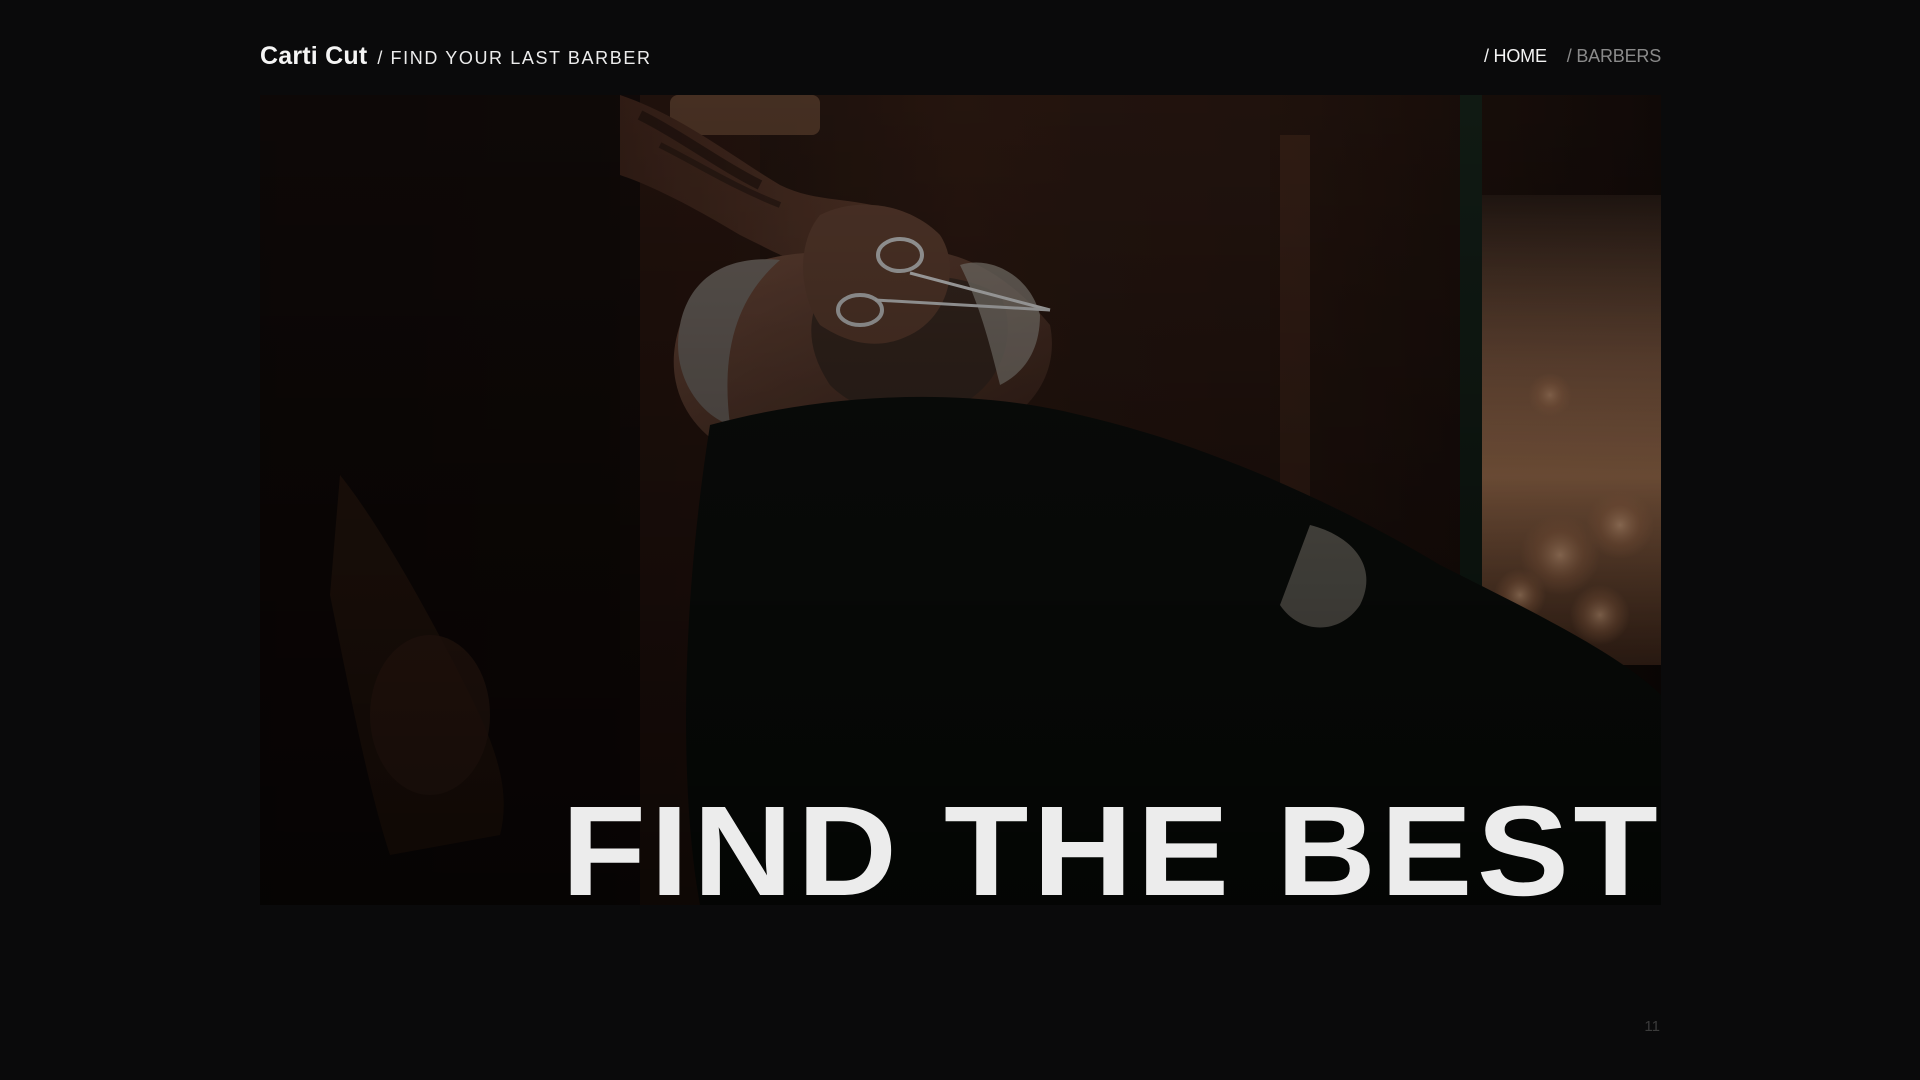 The image size is (1920, 1080). Describe the element at coordinates (1515, 56) in the screenshot. I see `nav-link-home: / HOME` at that location.